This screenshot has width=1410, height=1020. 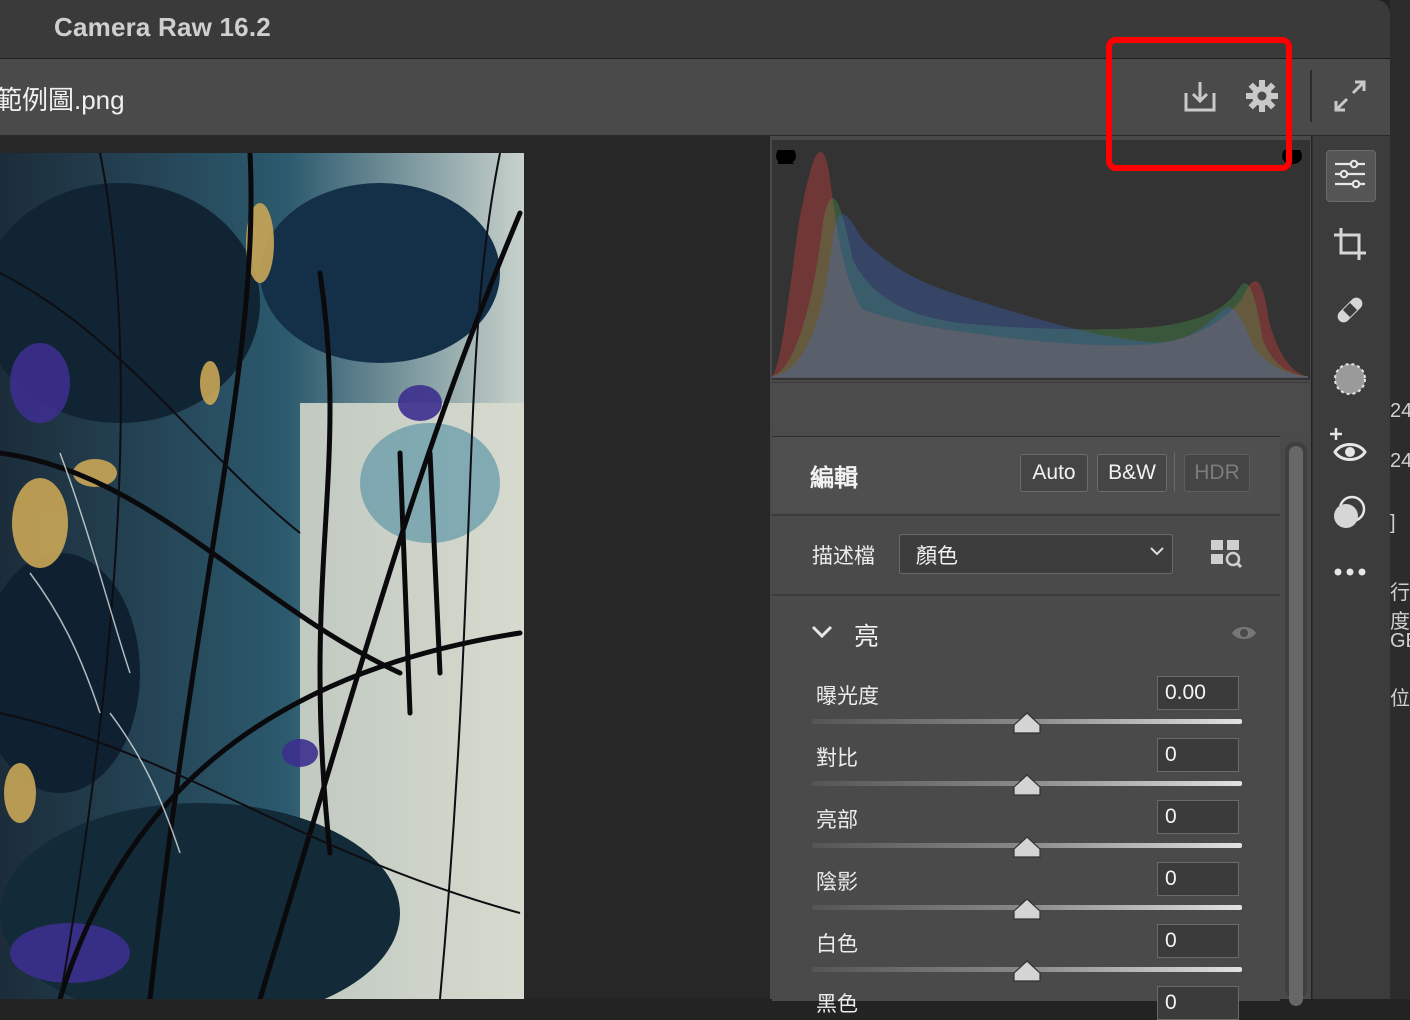 What do you see at coordinates (1132, 473) in the screenshot?
I see `bw-button: B&W` at bounding box center [1132, 473].